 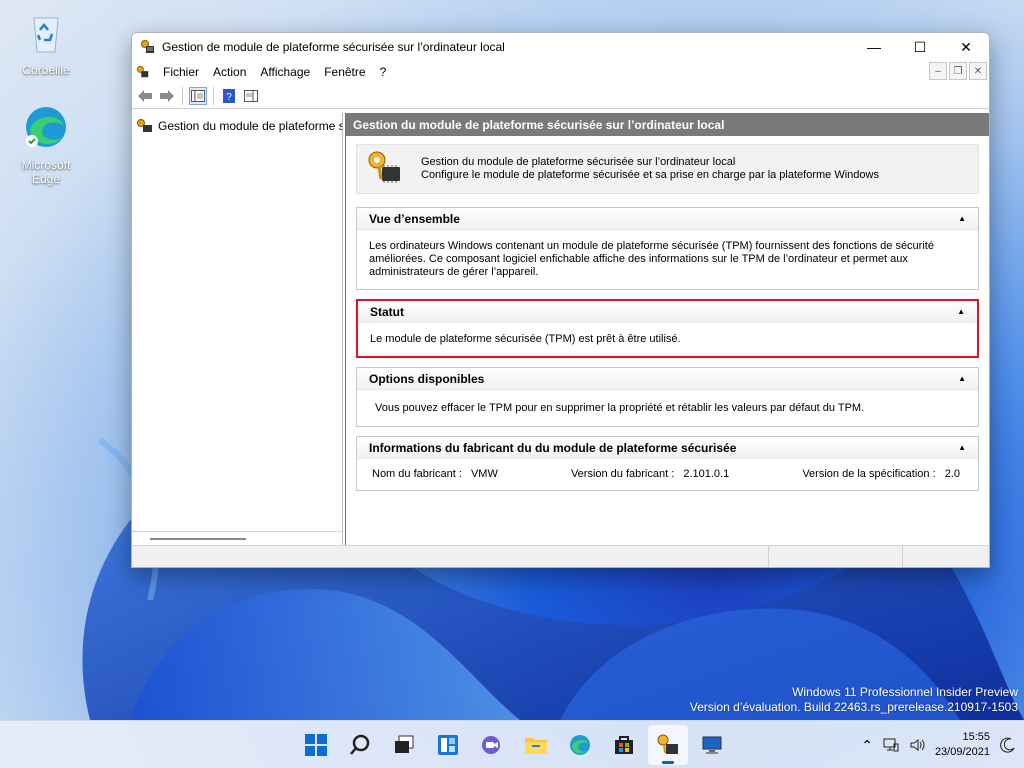 I want to click on task-view-icon, so click(x=404, y=744).